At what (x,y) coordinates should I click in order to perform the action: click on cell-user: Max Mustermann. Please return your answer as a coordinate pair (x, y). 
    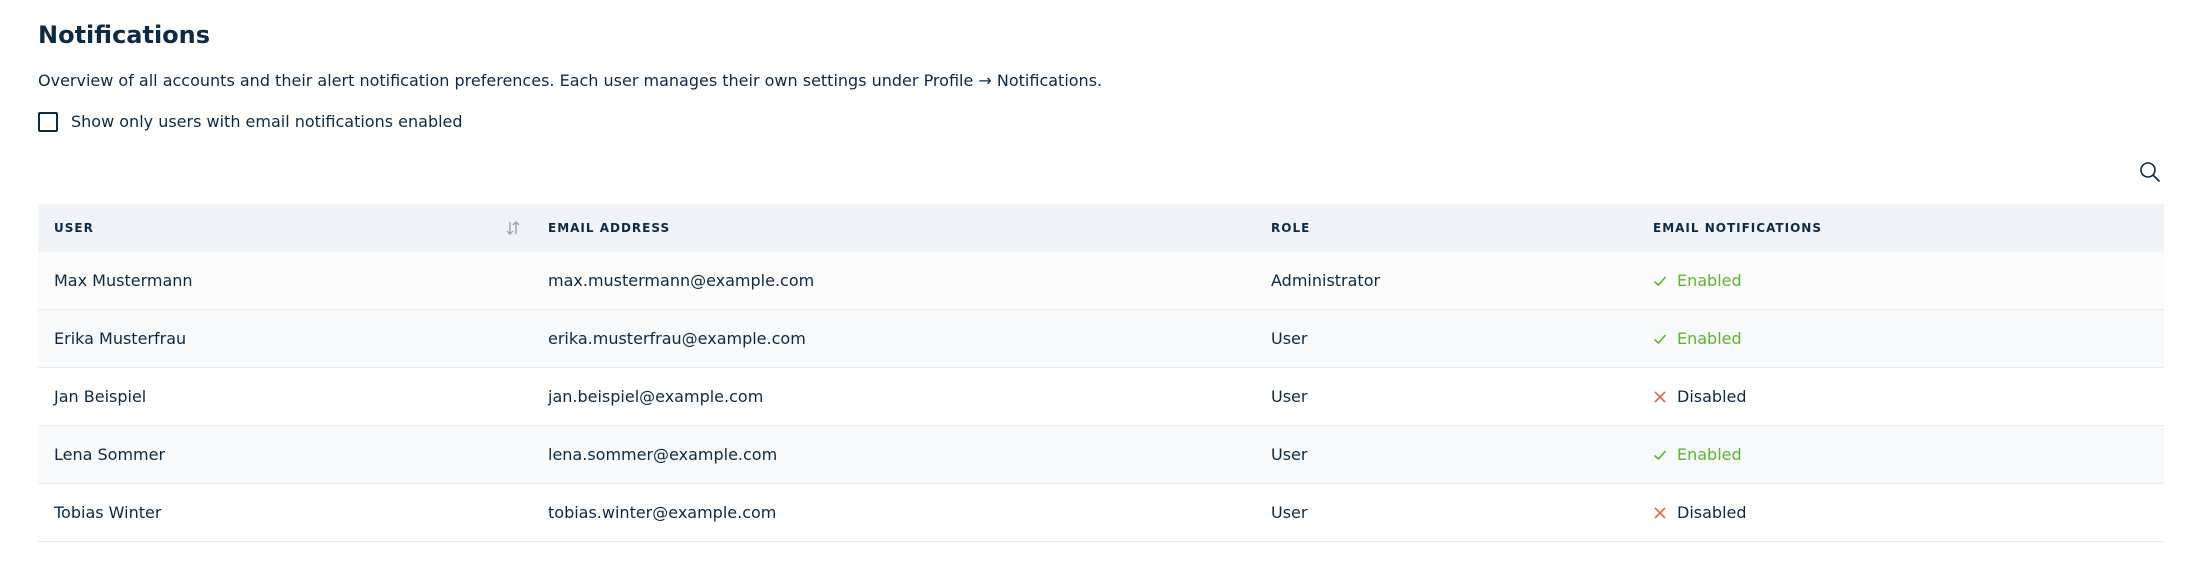
    Looking at the image, I should click on (123, 280).